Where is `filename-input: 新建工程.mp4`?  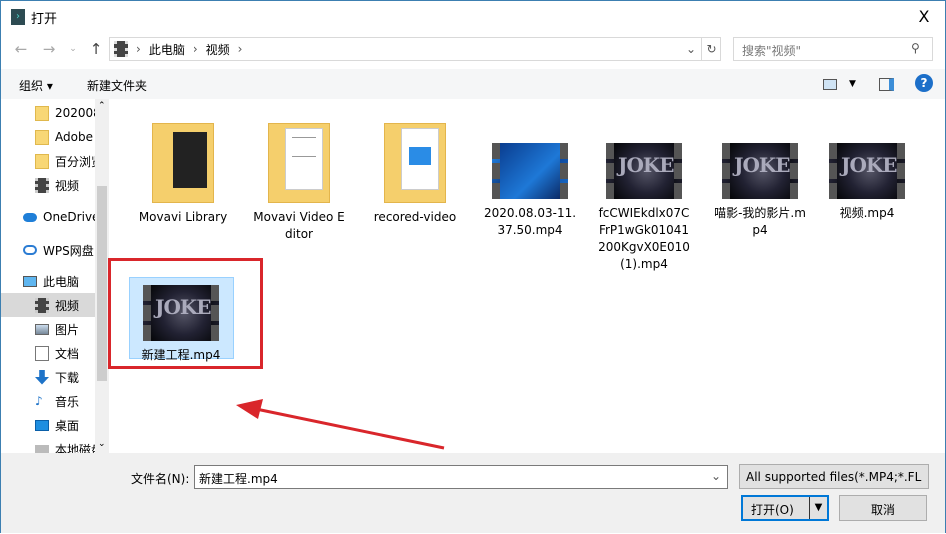
filename-input: 新建工程.mp4 is located at coordinates (461, 477).